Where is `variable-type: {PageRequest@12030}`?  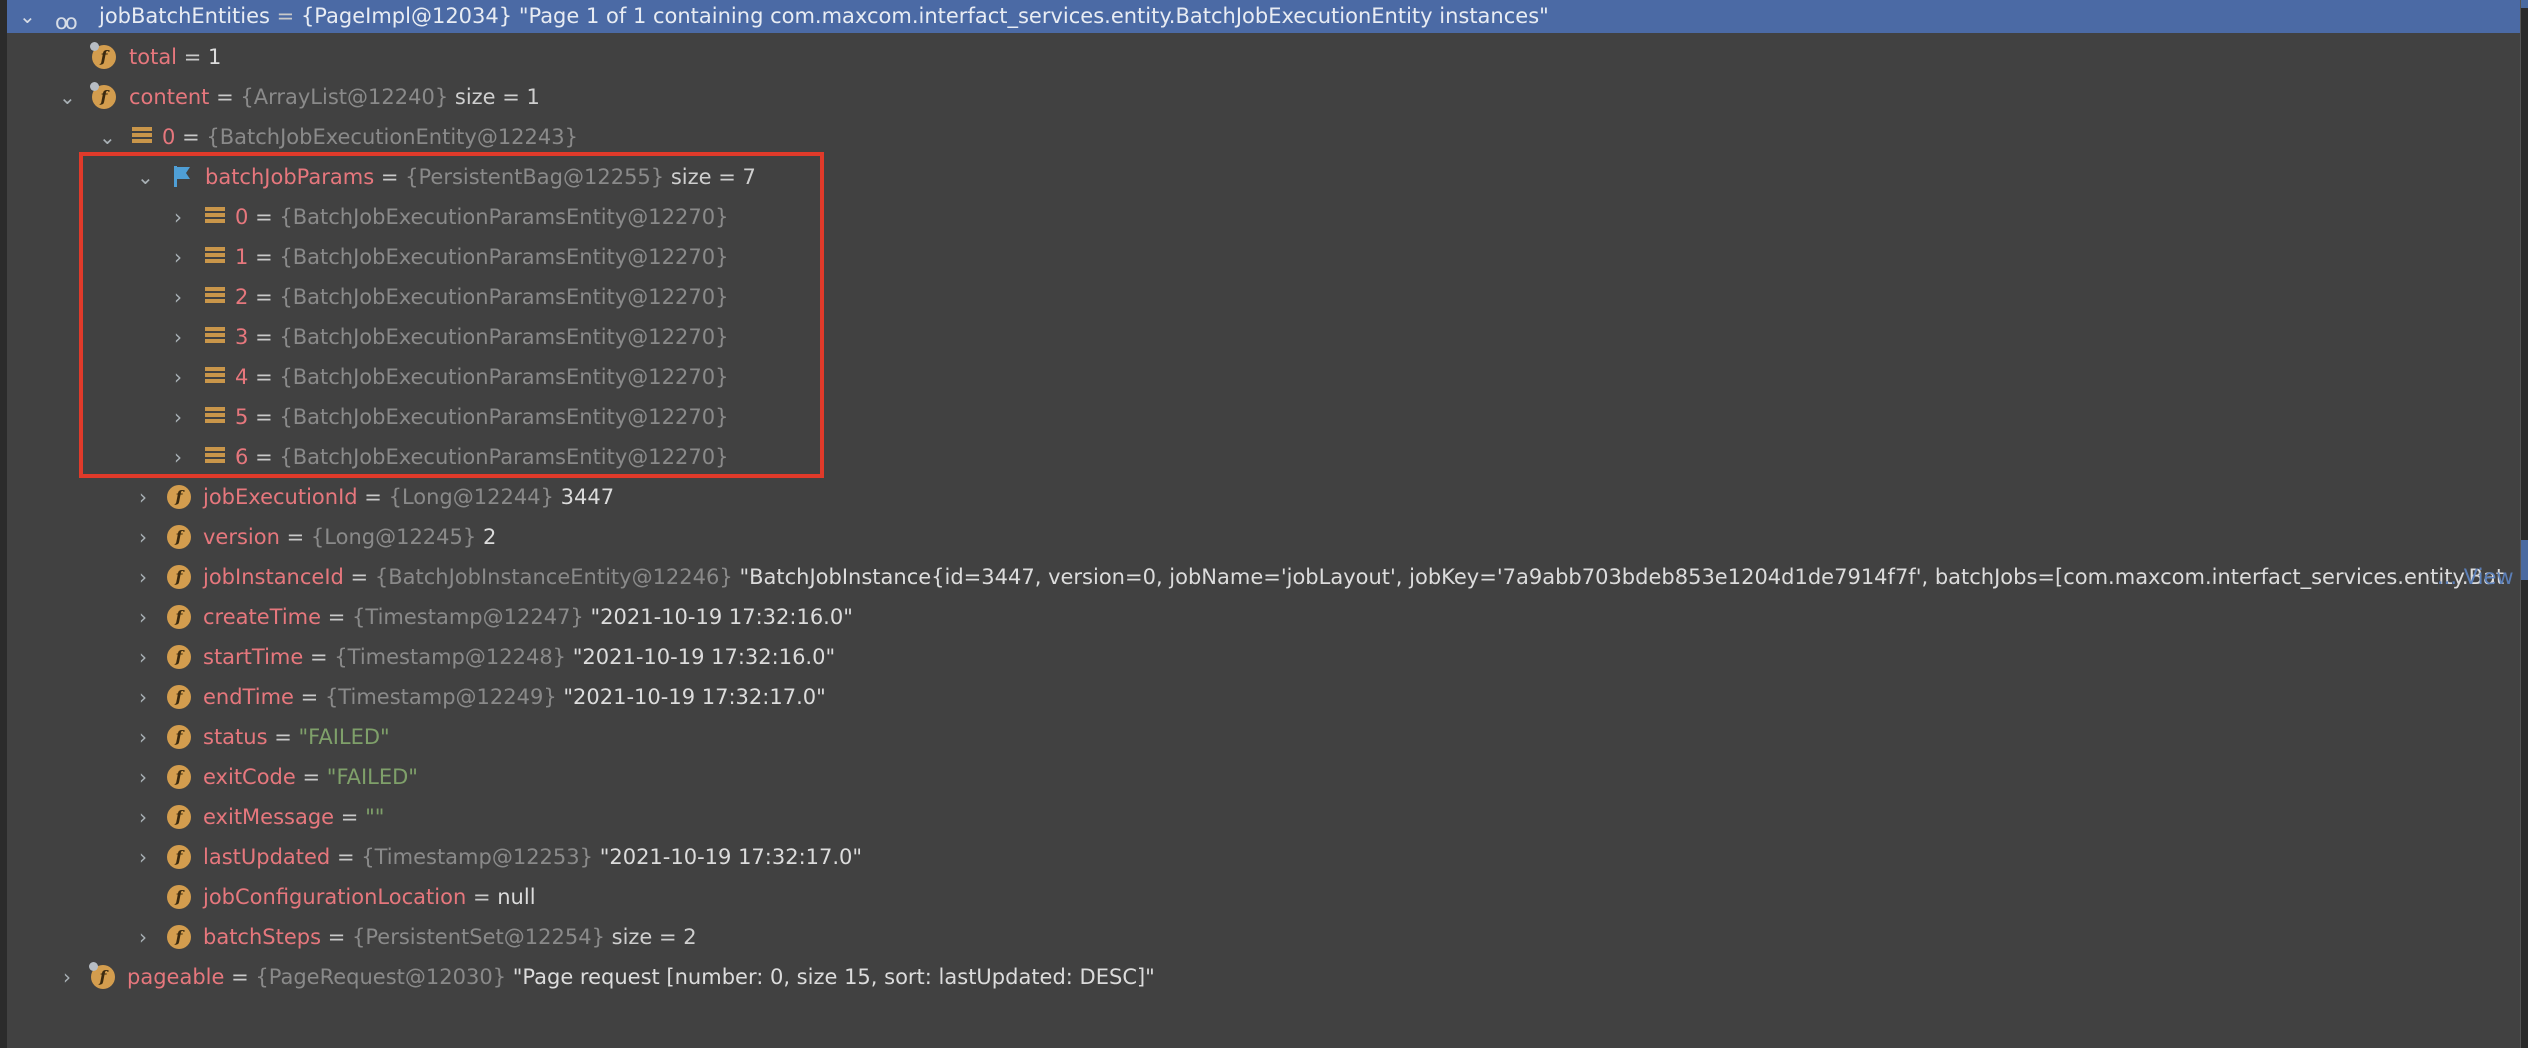
variable-type: {PageRequest@12030} is located at coordinates (381, 977).